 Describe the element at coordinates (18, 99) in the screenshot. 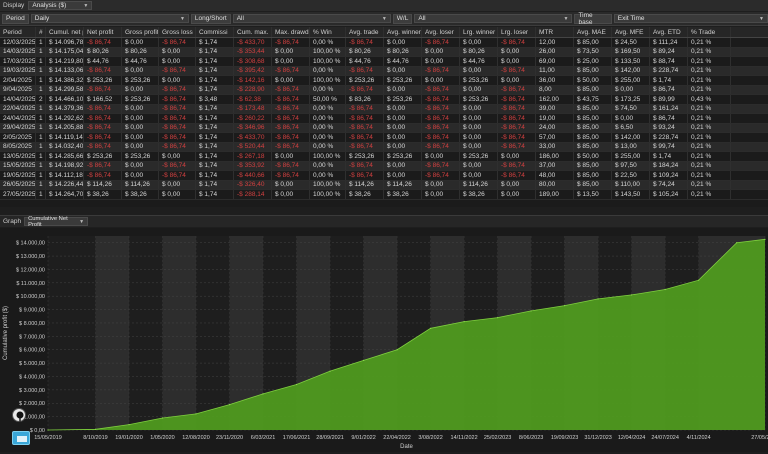

I see `table-cell: 14/04/2025` at that location.